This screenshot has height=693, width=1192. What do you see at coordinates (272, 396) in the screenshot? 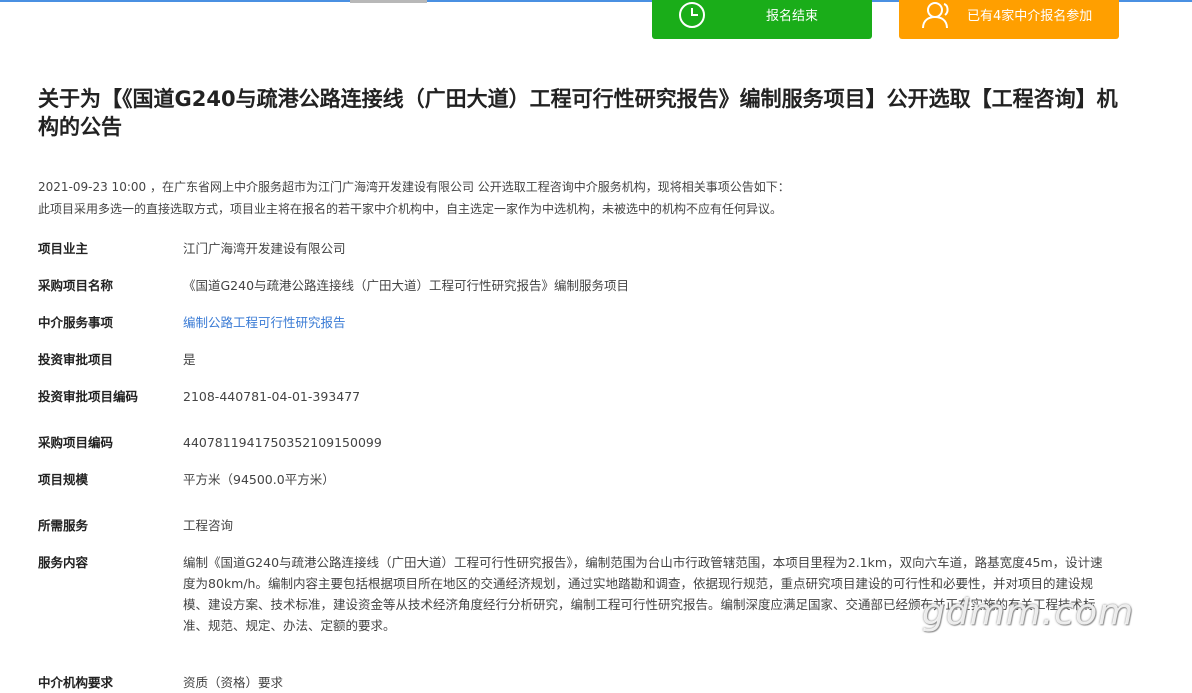
I see `field-value: 2108-440781-04-01-393477` at bounding box center [272, 396].